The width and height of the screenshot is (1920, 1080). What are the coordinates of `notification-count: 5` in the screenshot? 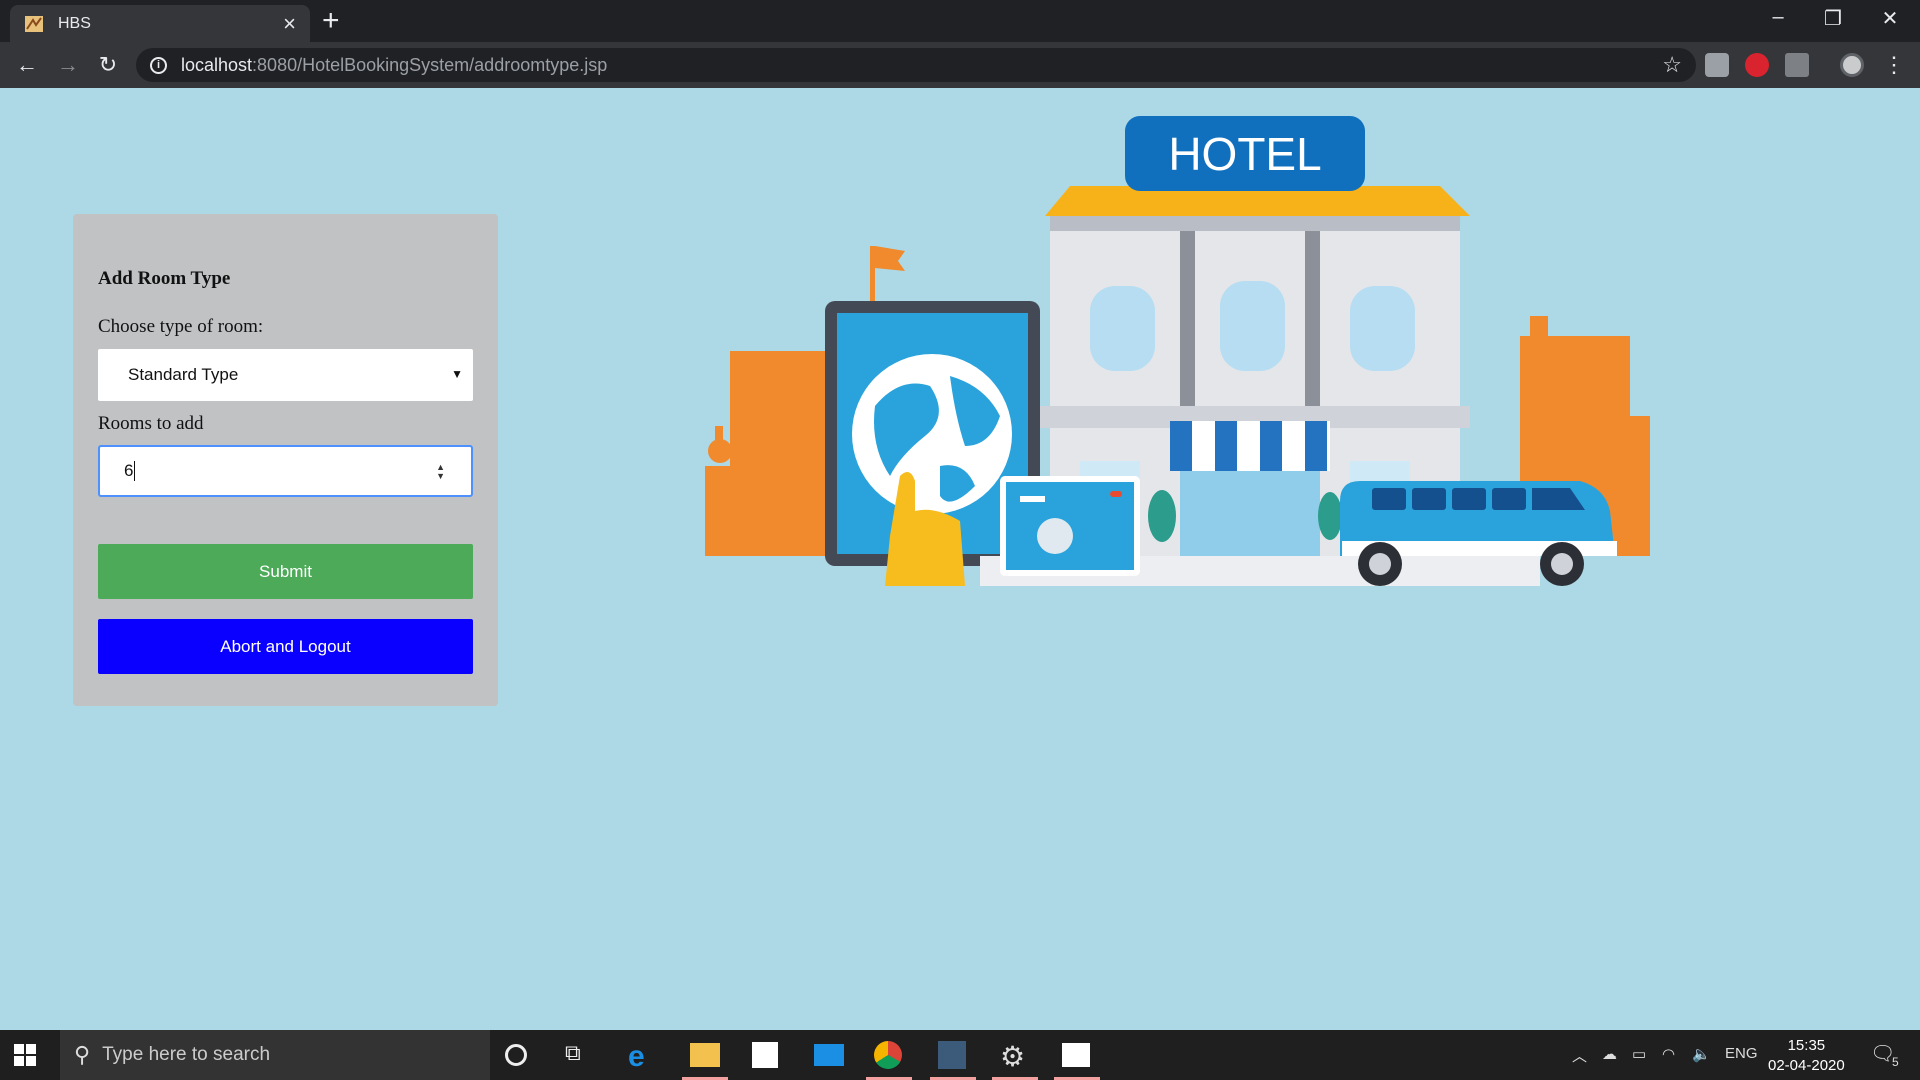 It's located at (1895, 1062).